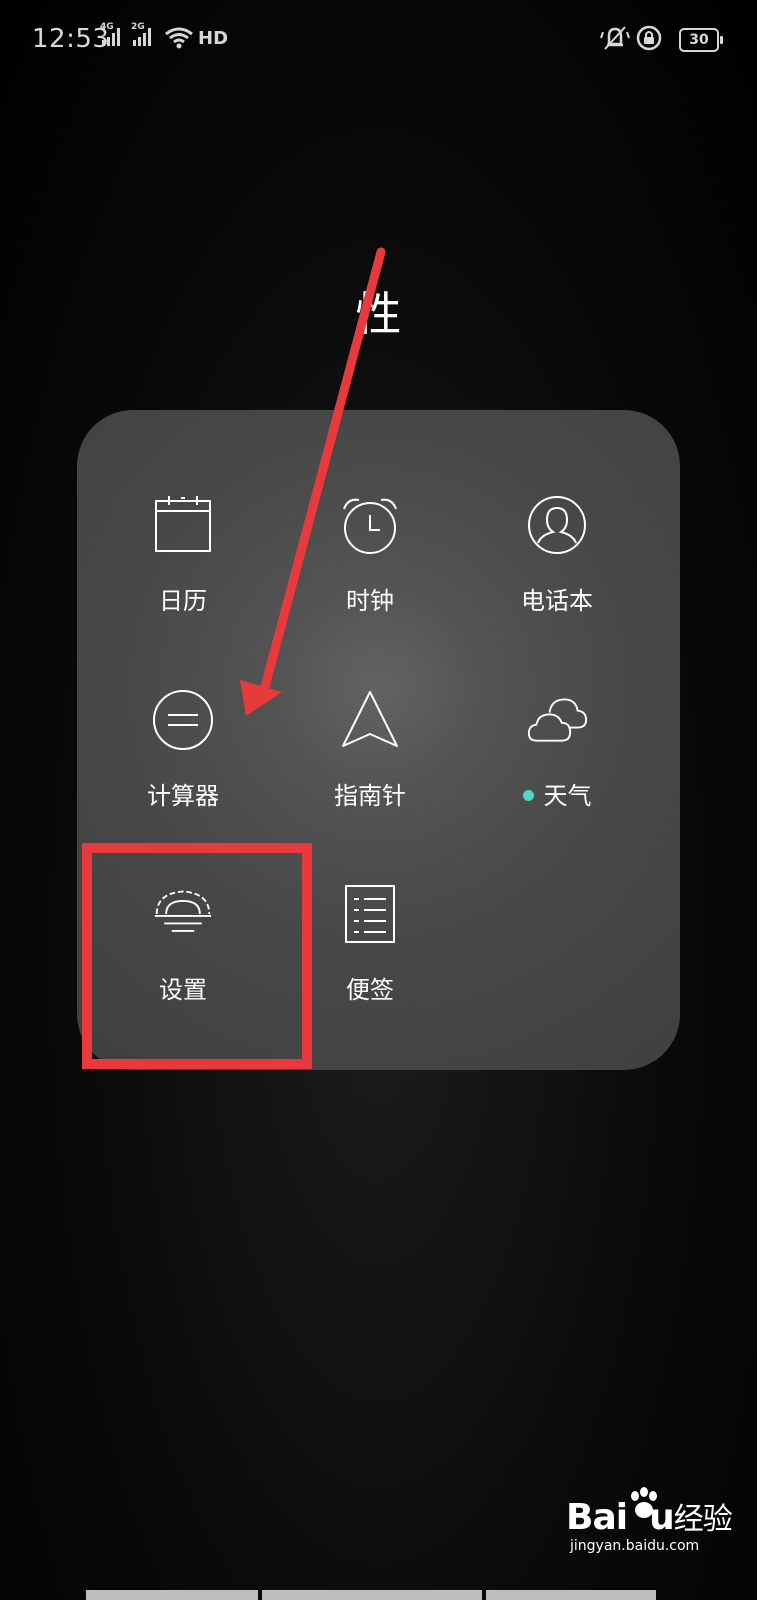  Describe the element at coordinates (371, 1595) in the screenshot. I see `bottom-strip` at that location.